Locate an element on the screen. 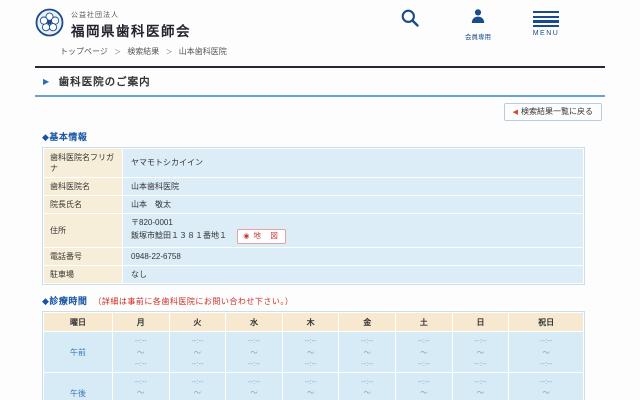 This screenshot has height=400, width=640. table-row: 歯科医院名 山本歯科医院 is located at coordinates (313, 186).